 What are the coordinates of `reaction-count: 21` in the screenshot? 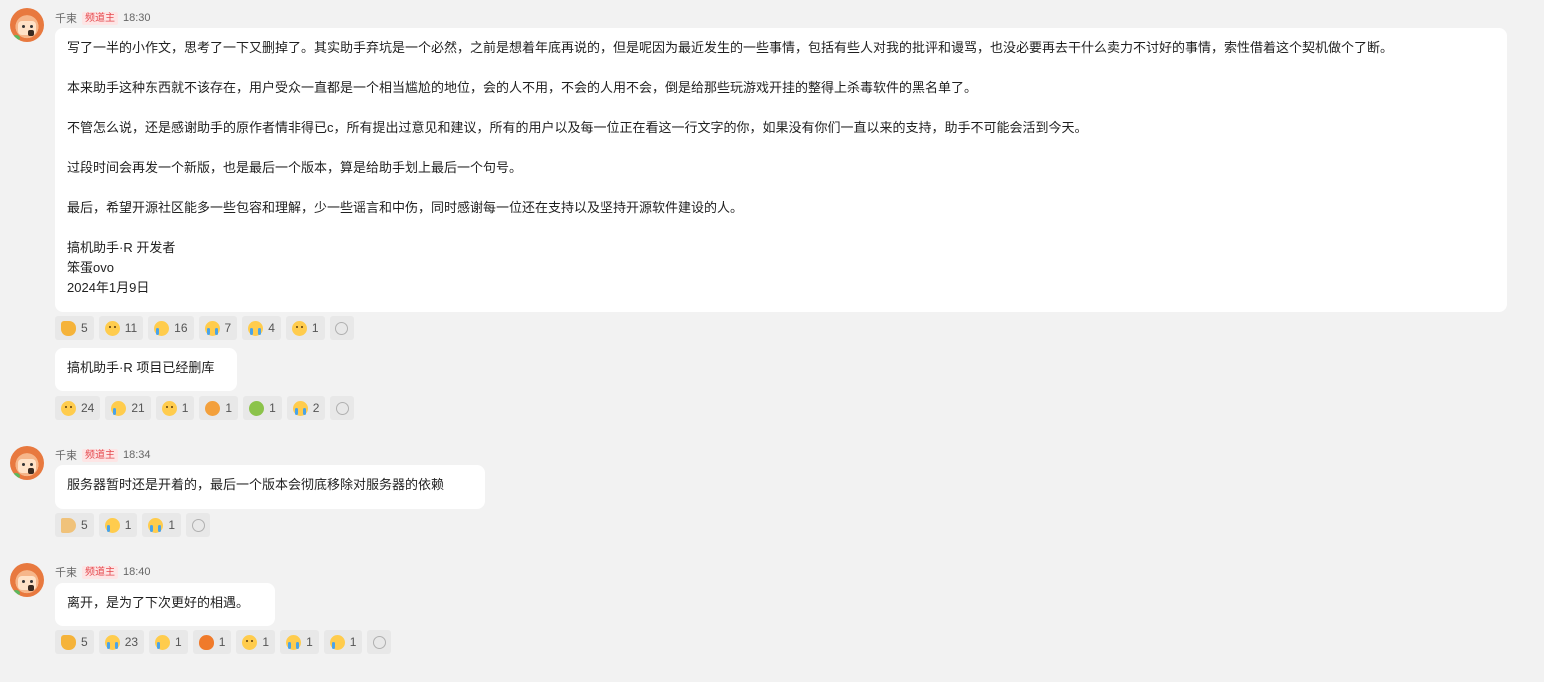 It's located at (138, 408).